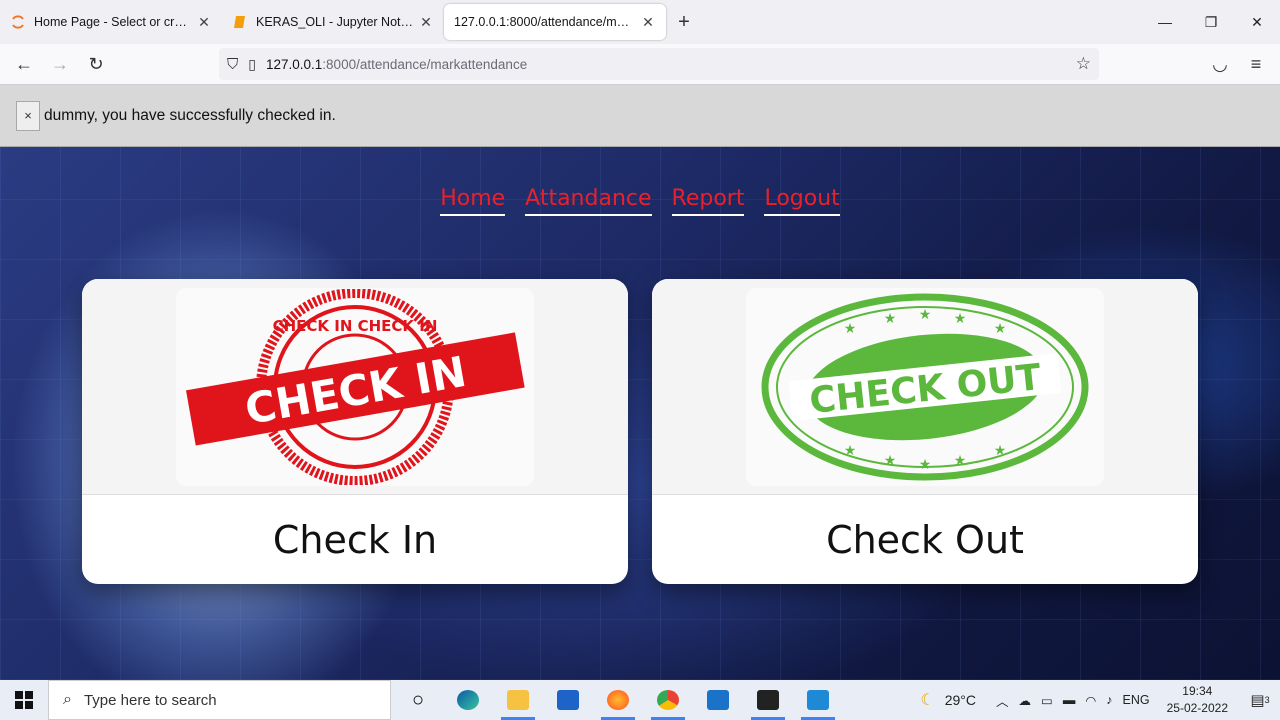  I want to click on edge-browser-icon, so click(468, 700).